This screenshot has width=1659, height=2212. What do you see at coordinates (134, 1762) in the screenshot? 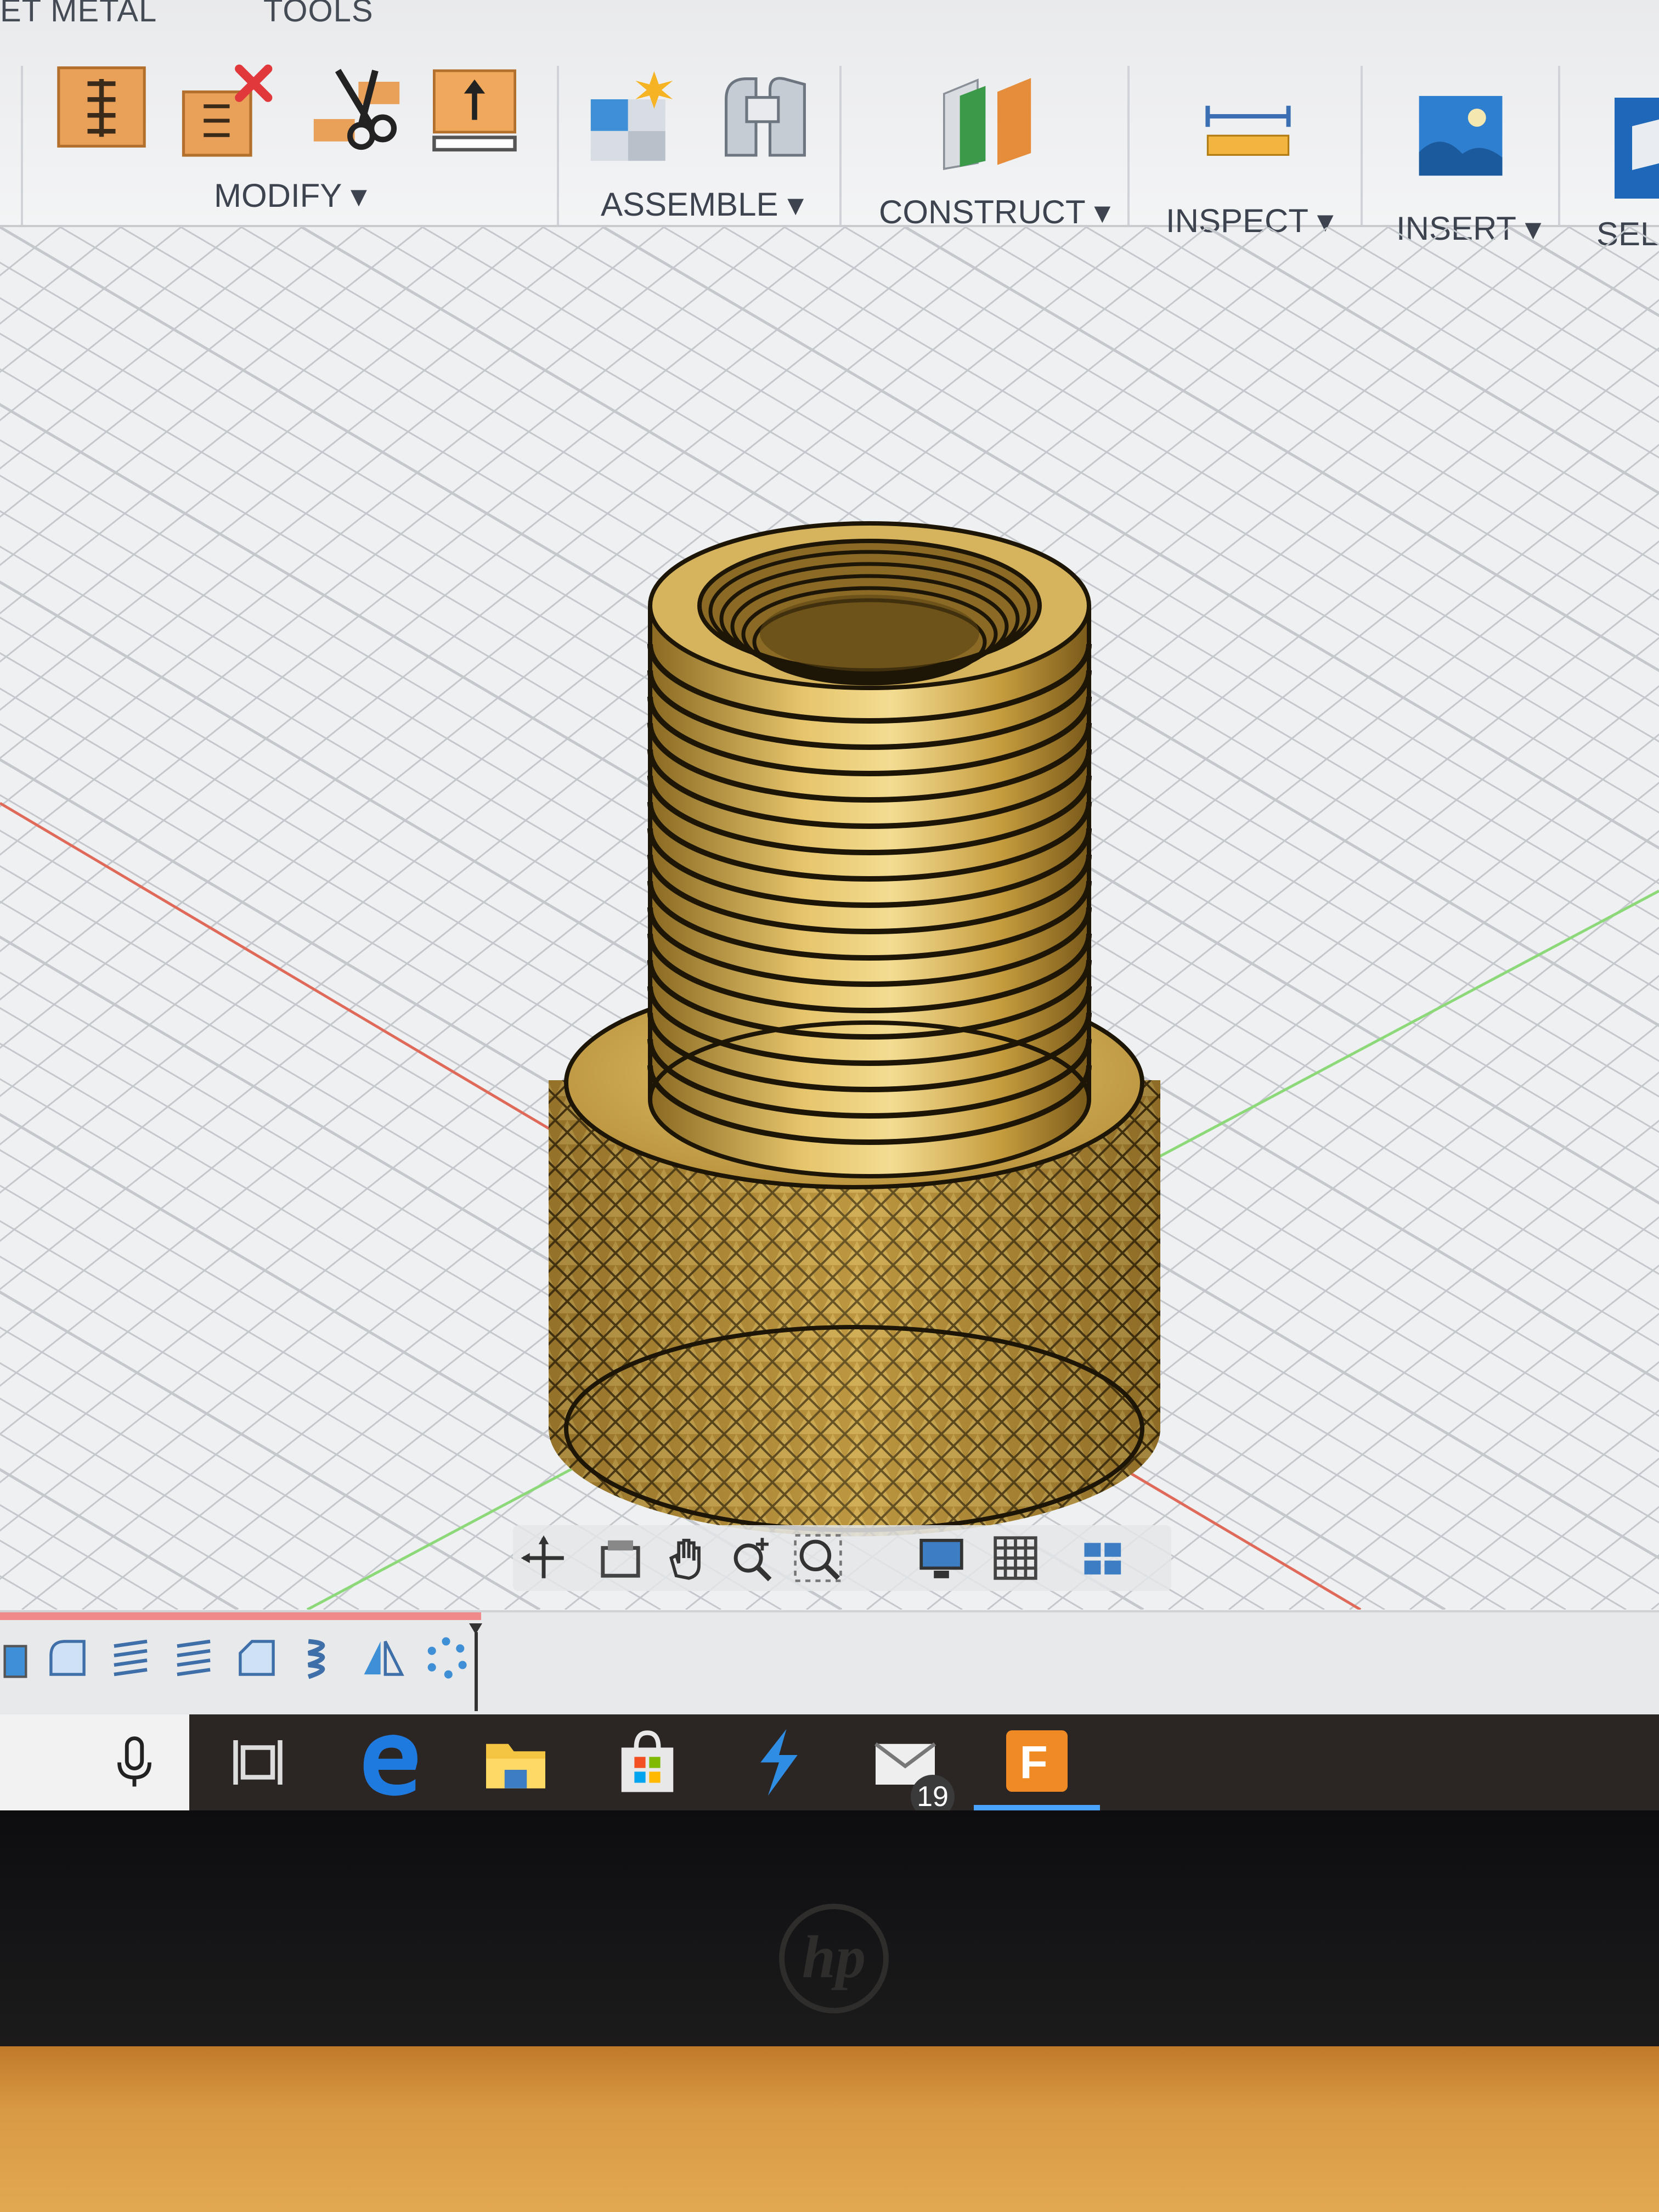
I see `microphone-icon` at bounding box center [134, 1762].